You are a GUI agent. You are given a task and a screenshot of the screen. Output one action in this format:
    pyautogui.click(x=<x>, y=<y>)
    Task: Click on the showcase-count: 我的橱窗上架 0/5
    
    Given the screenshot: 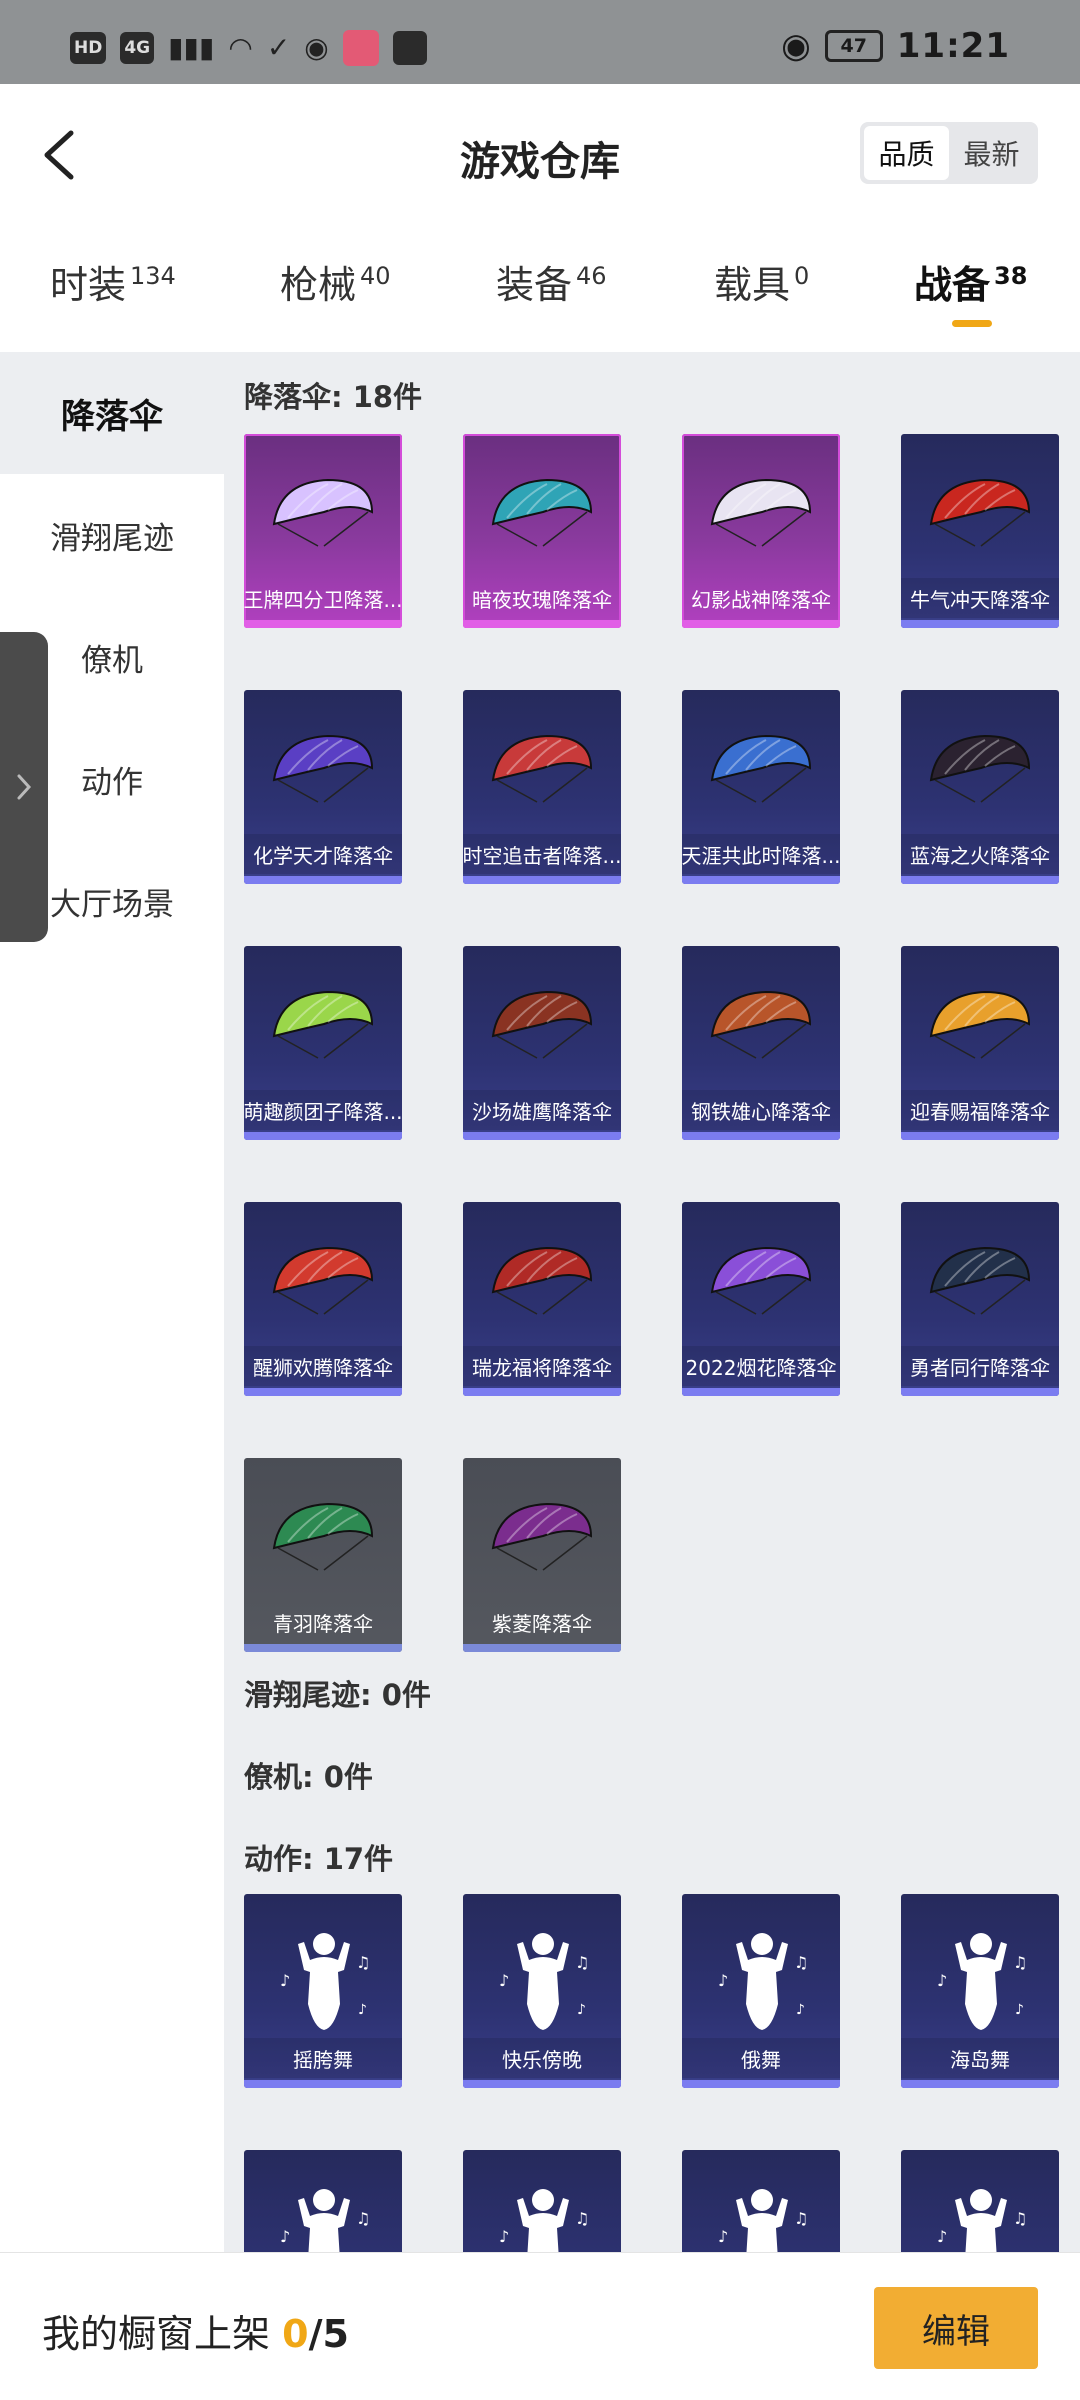 What is the action you would take?
    pyautogui.click(x=195, y=2334)
    